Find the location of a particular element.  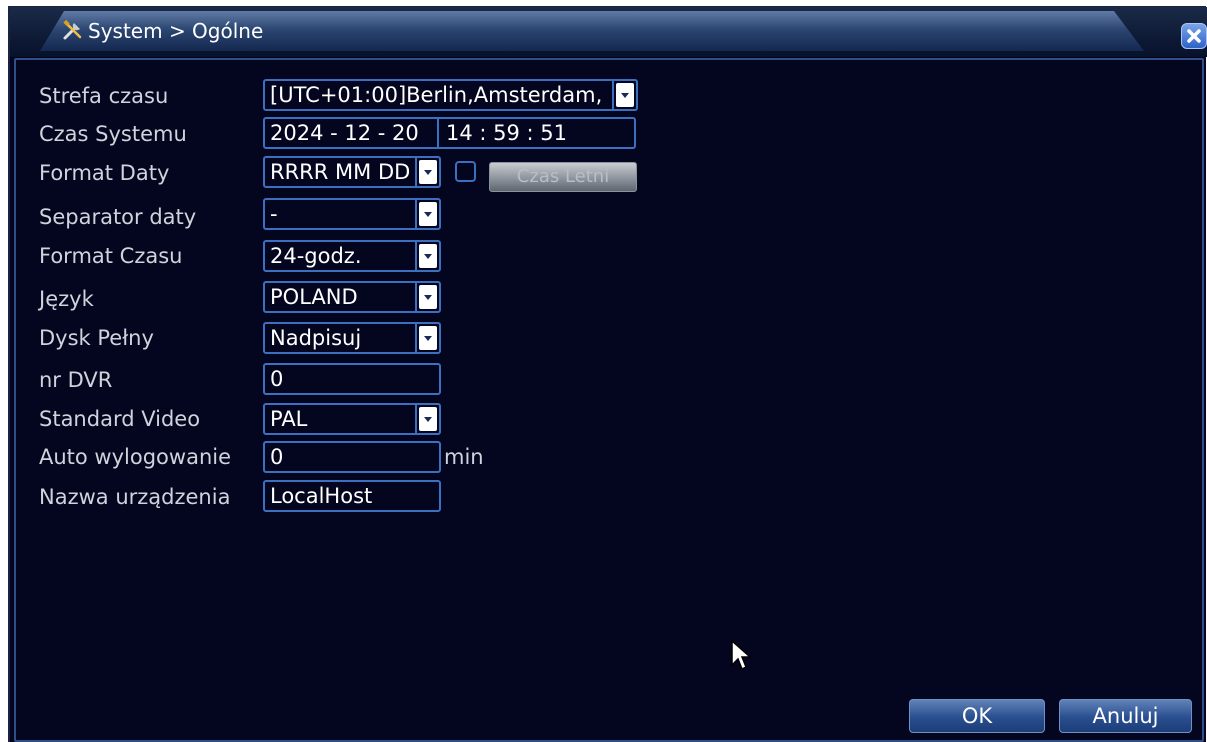

cancel-button: Anuluj is located at coordinates (1125, 716).